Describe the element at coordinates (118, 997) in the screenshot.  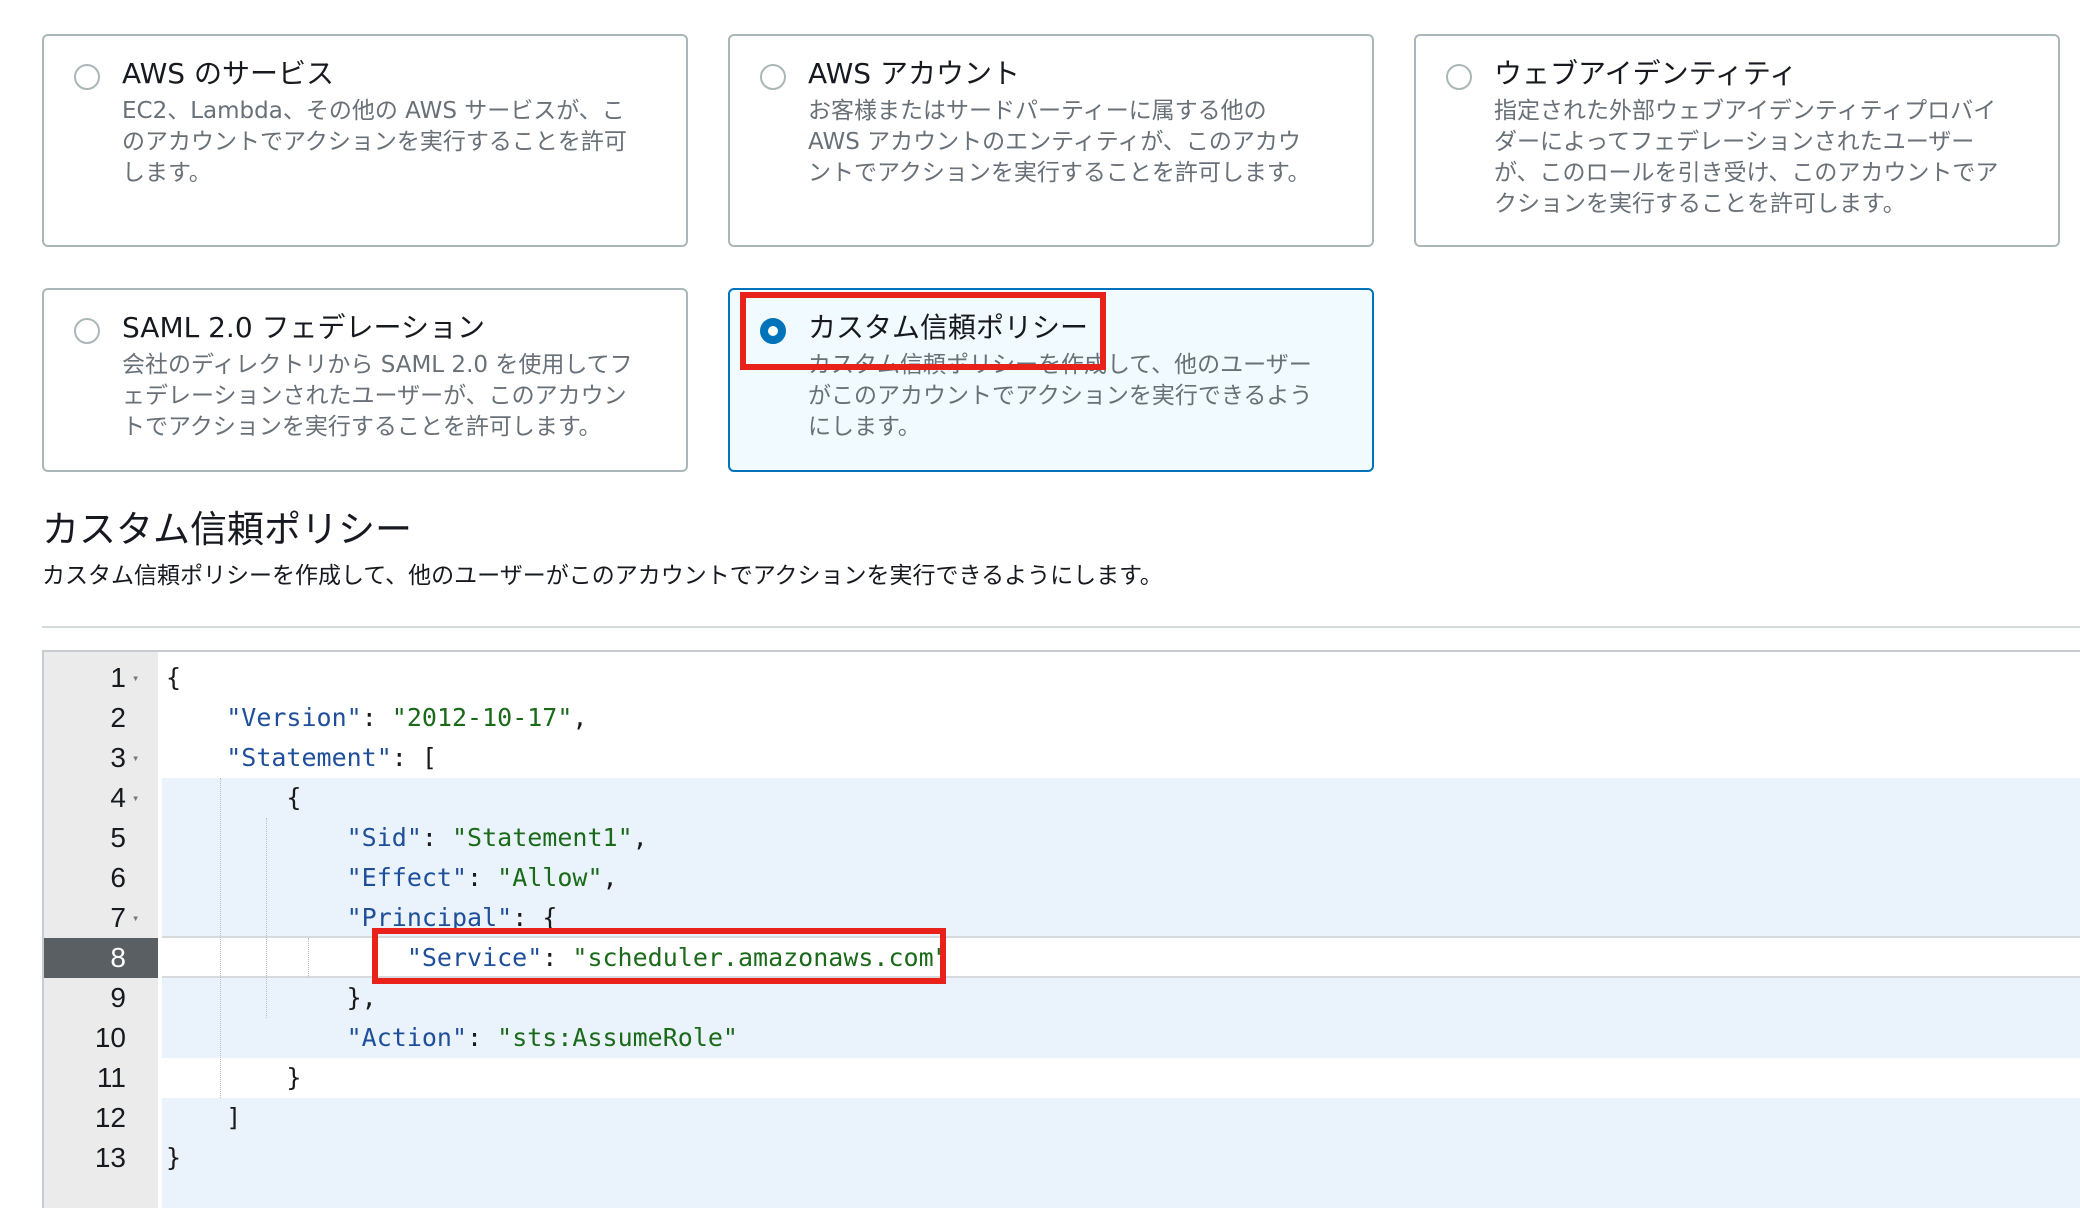
I see `line-number: 9` at that location.